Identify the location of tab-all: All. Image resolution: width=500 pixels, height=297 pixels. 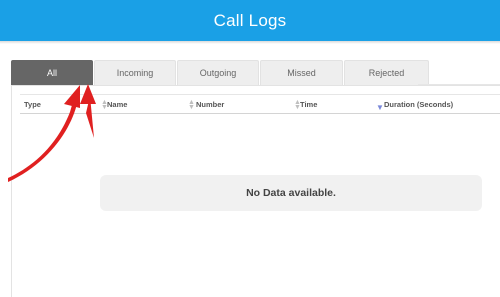
(52, 72).